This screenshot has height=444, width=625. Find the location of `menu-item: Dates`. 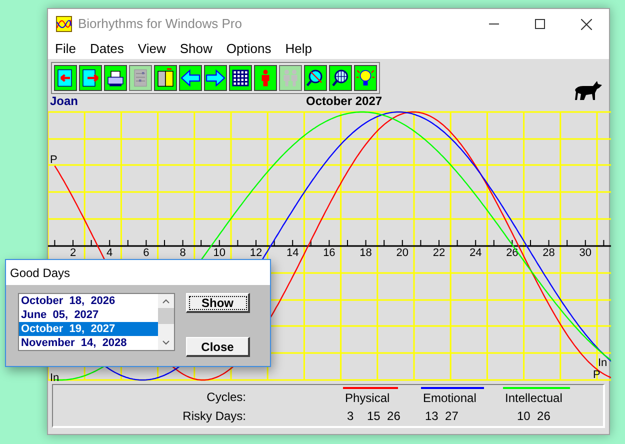

menu-item: Dates is located at coordinates (106, 49).